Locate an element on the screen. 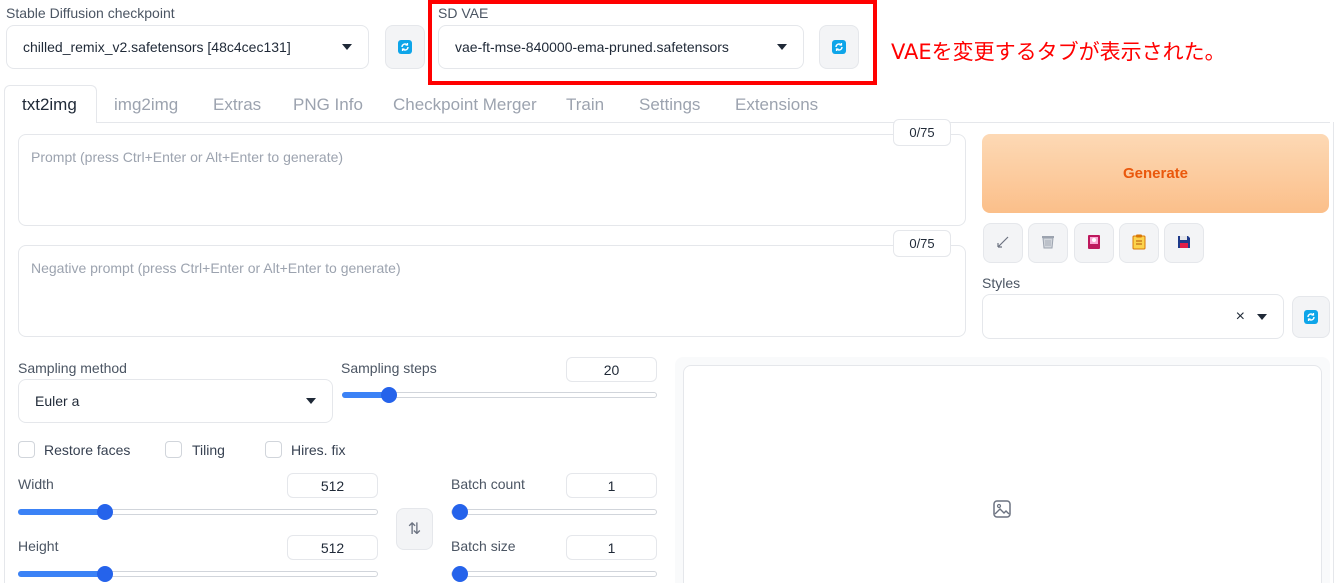 Image resolution: width=1336 pixels, height=583 pixels. sampling-steps-slider is located at coordinates (499, 395).